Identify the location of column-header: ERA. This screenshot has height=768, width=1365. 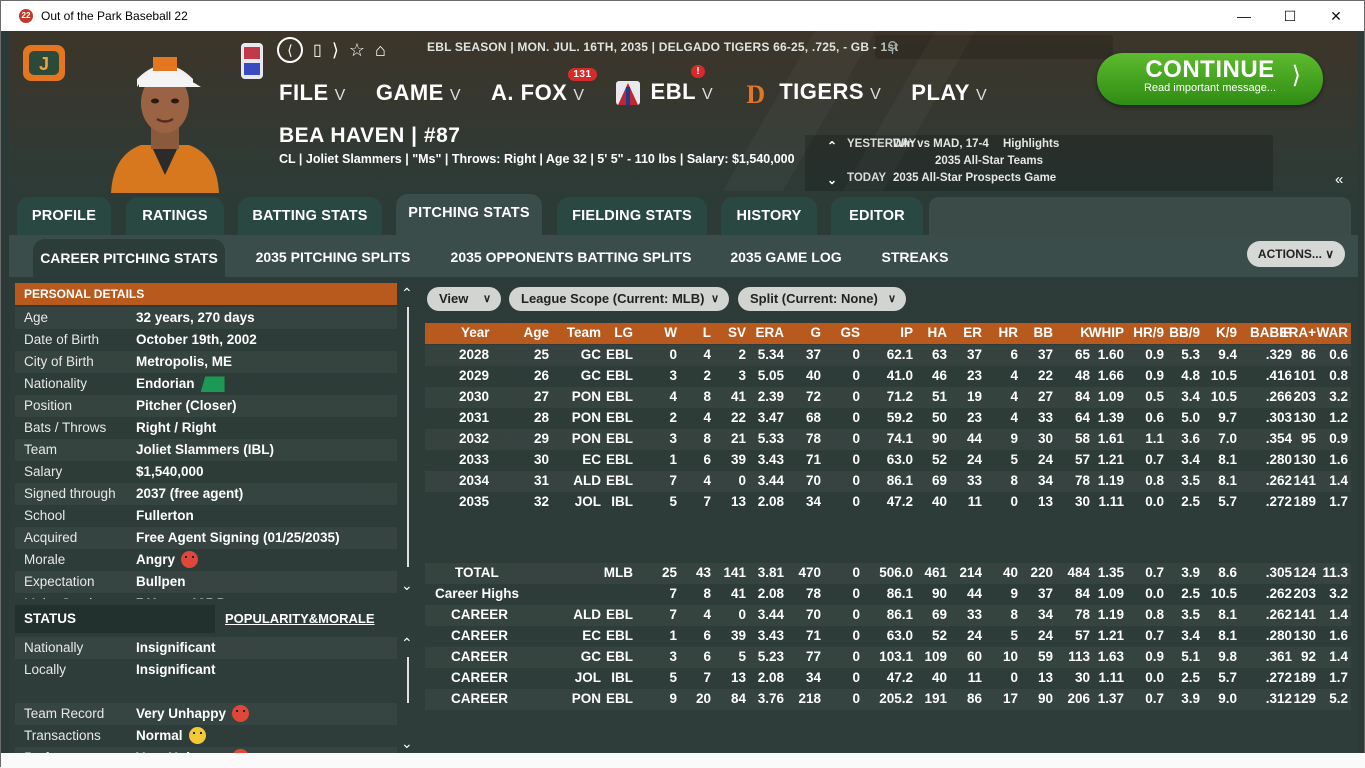
(769, 332).